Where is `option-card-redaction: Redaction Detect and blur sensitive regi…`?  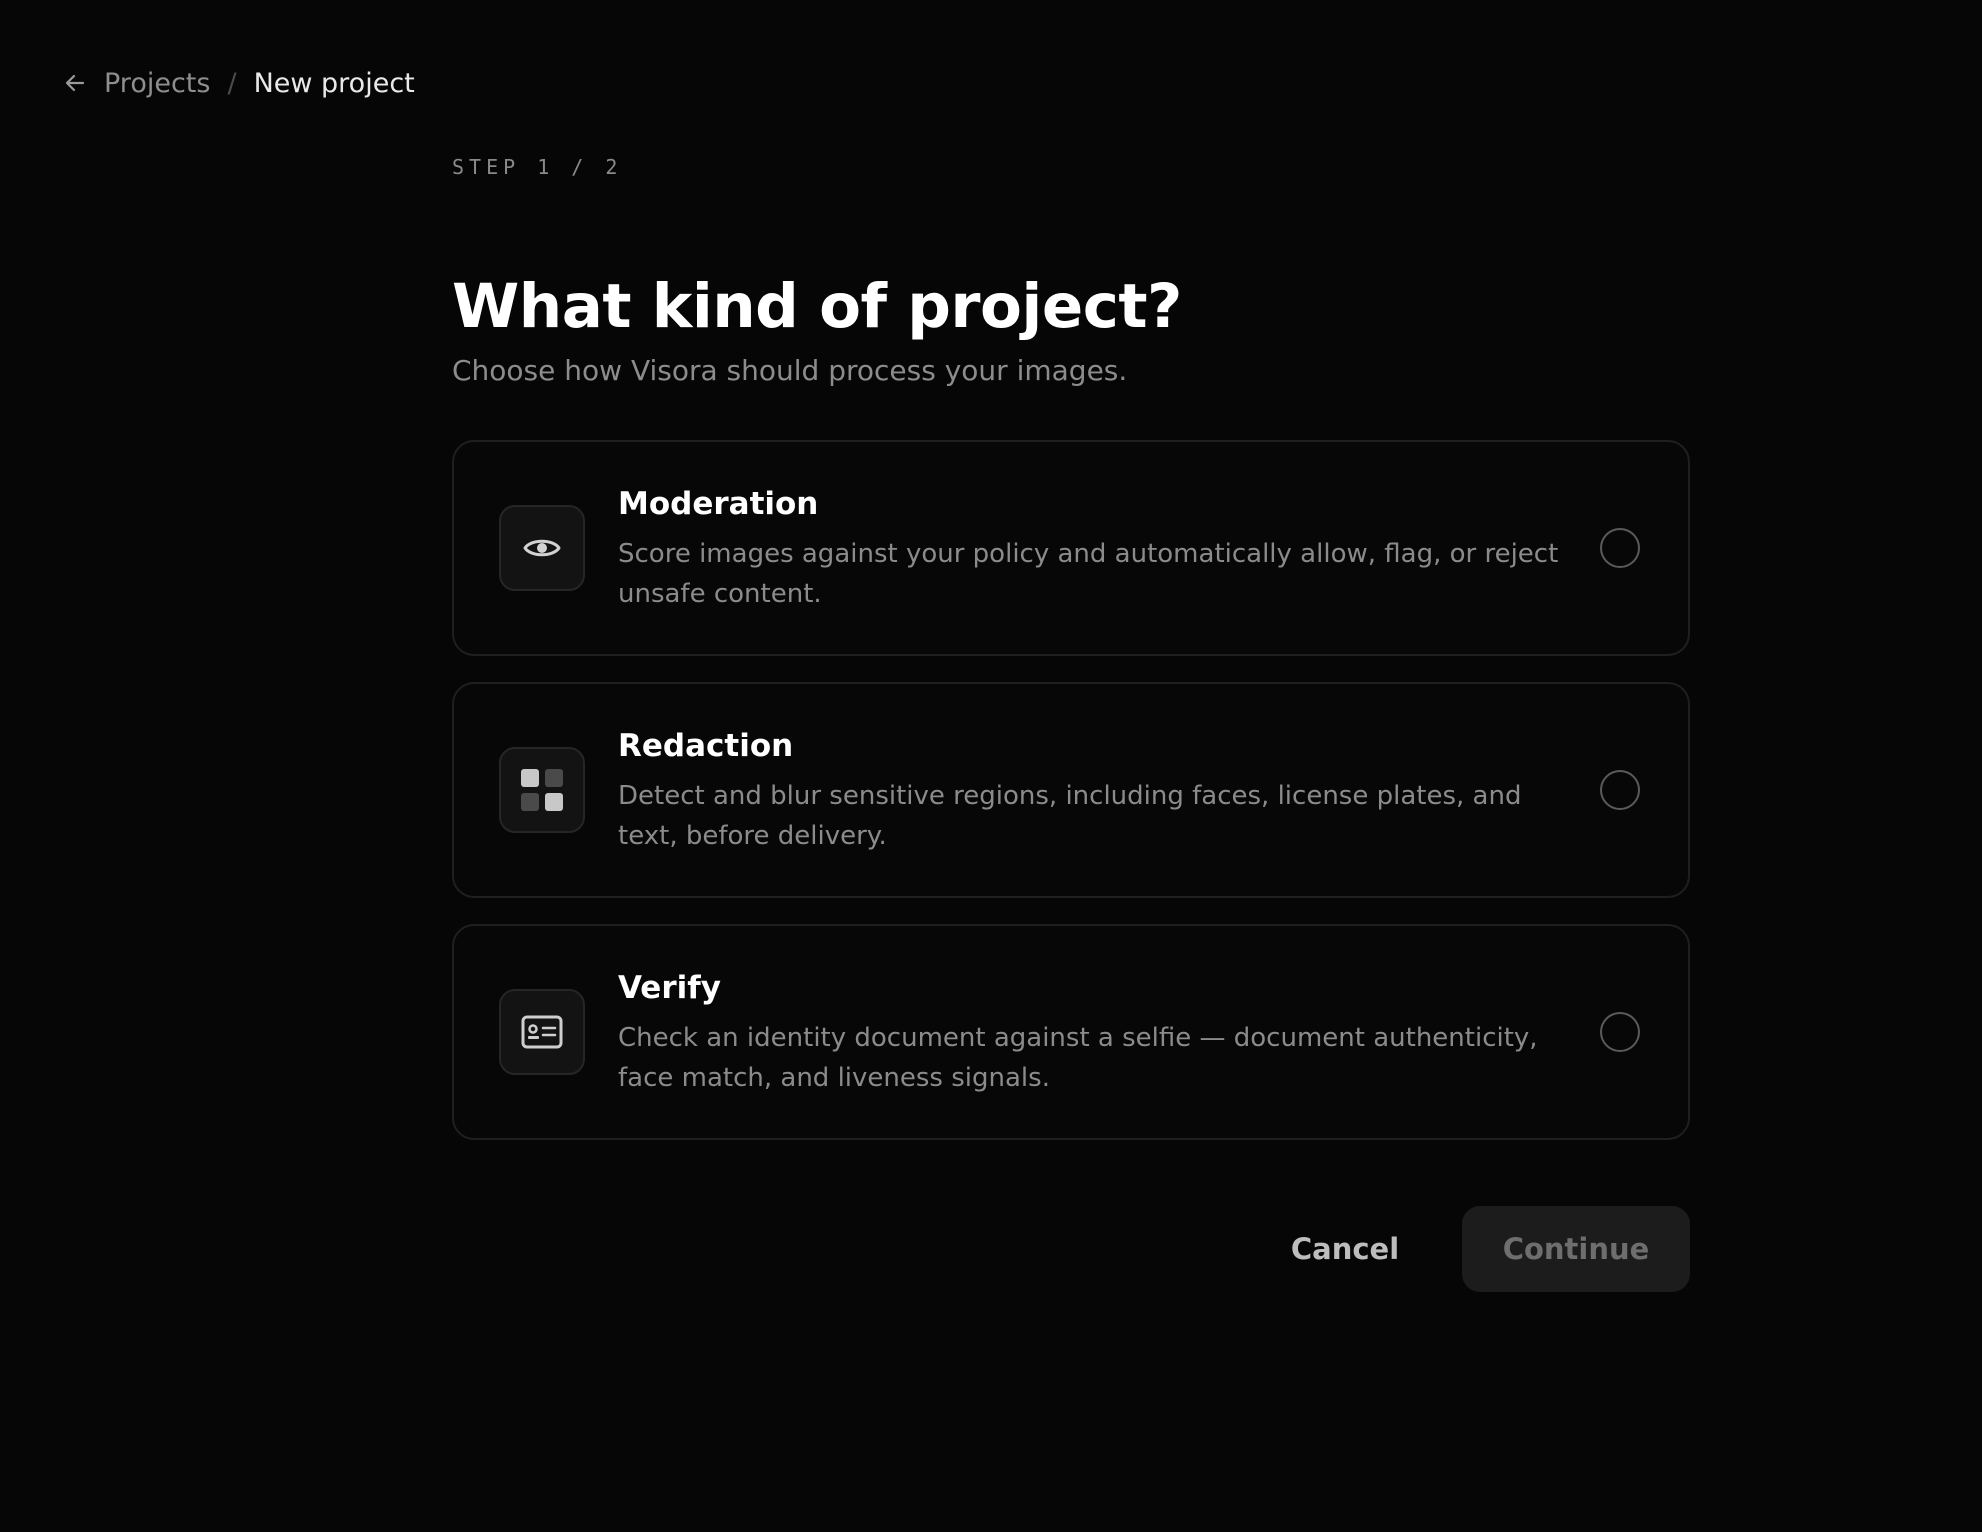 option-card-redaction: Redaction Detect and blur sensitive regi… is located at coordinates (1071, 790).